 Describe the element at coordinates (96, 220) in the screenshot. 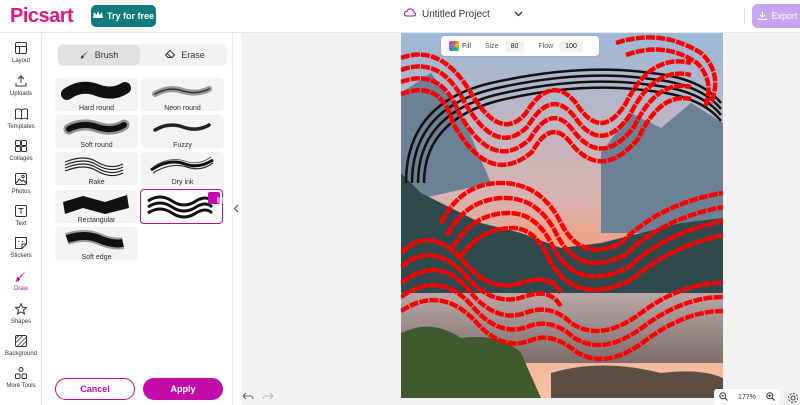

I see `brush-name: Rectangular` at that location.